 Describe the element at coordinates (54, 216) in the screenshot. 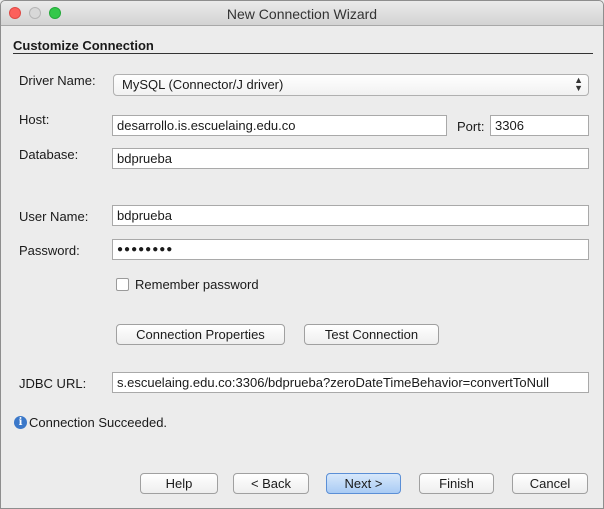

I see `user-name-label: User Name:` at that location.